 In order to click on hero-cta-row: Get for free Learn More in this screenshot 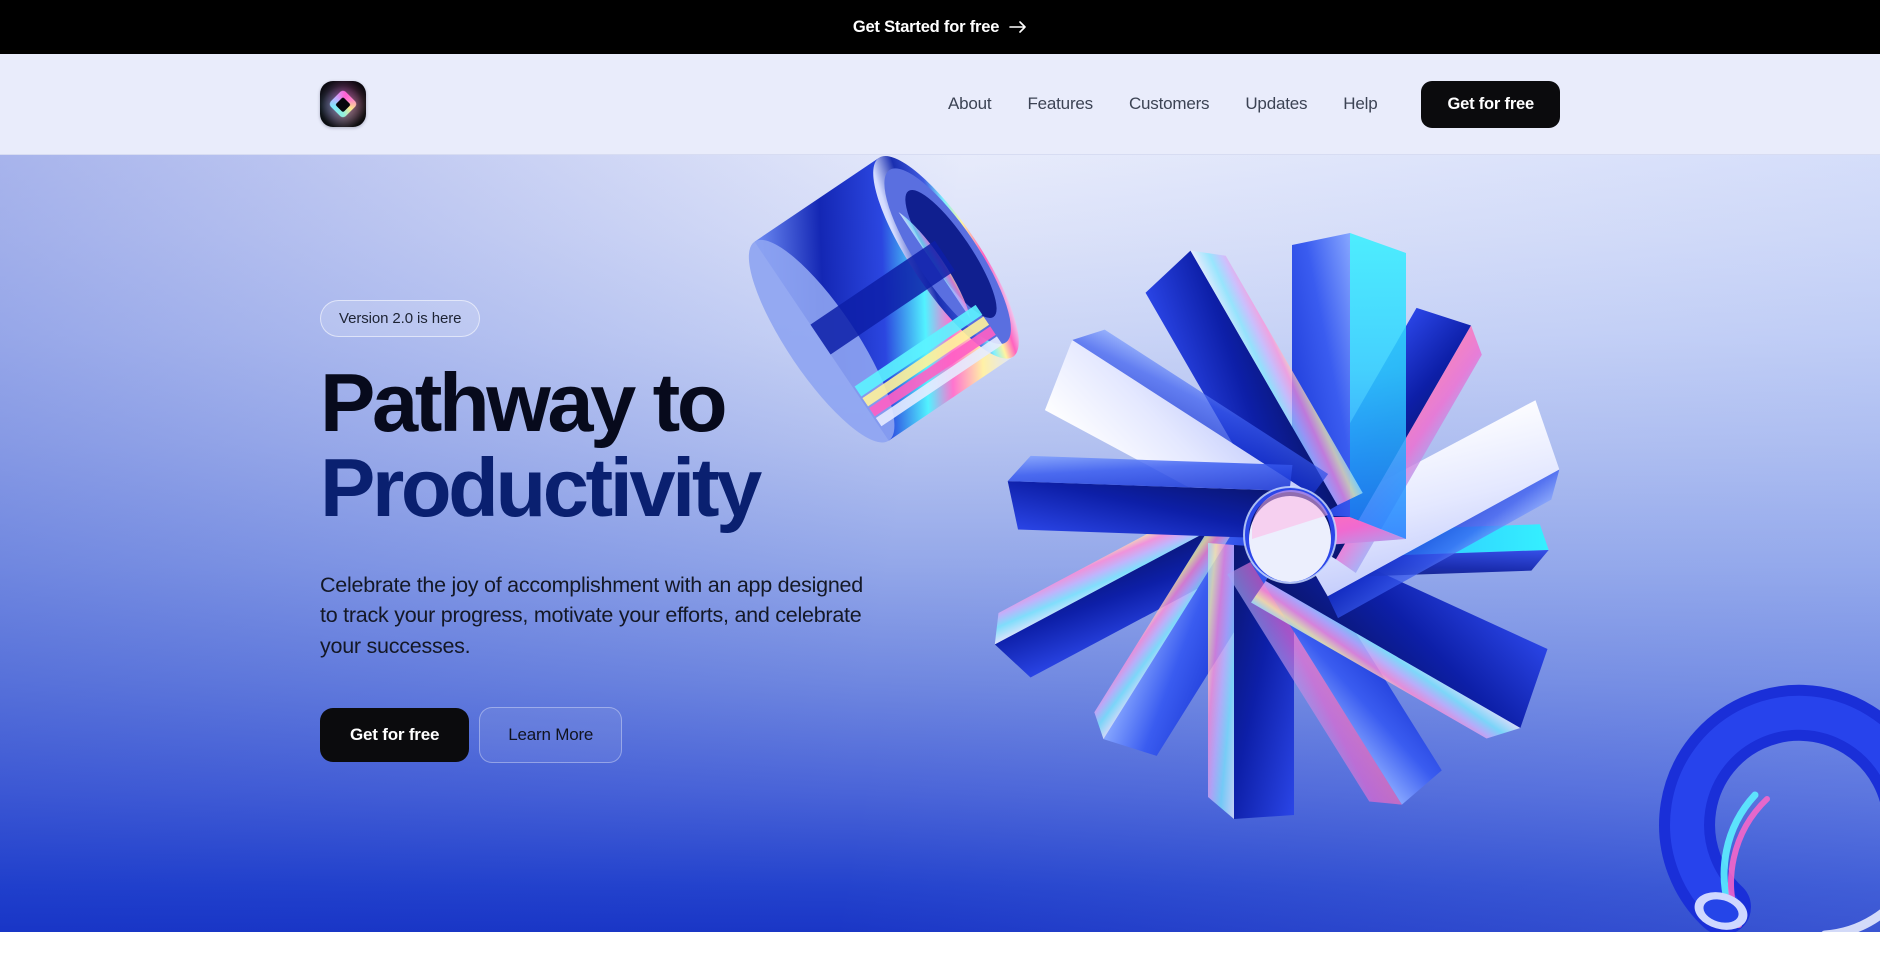, I will do `click(640, 735)`.